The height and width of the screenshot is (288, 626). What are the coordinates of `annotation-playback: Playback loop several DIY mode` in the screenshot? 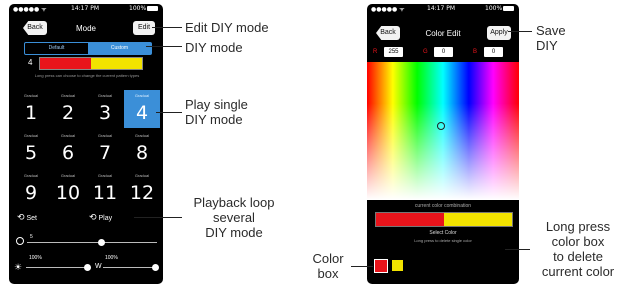 It's located at (234, 217).